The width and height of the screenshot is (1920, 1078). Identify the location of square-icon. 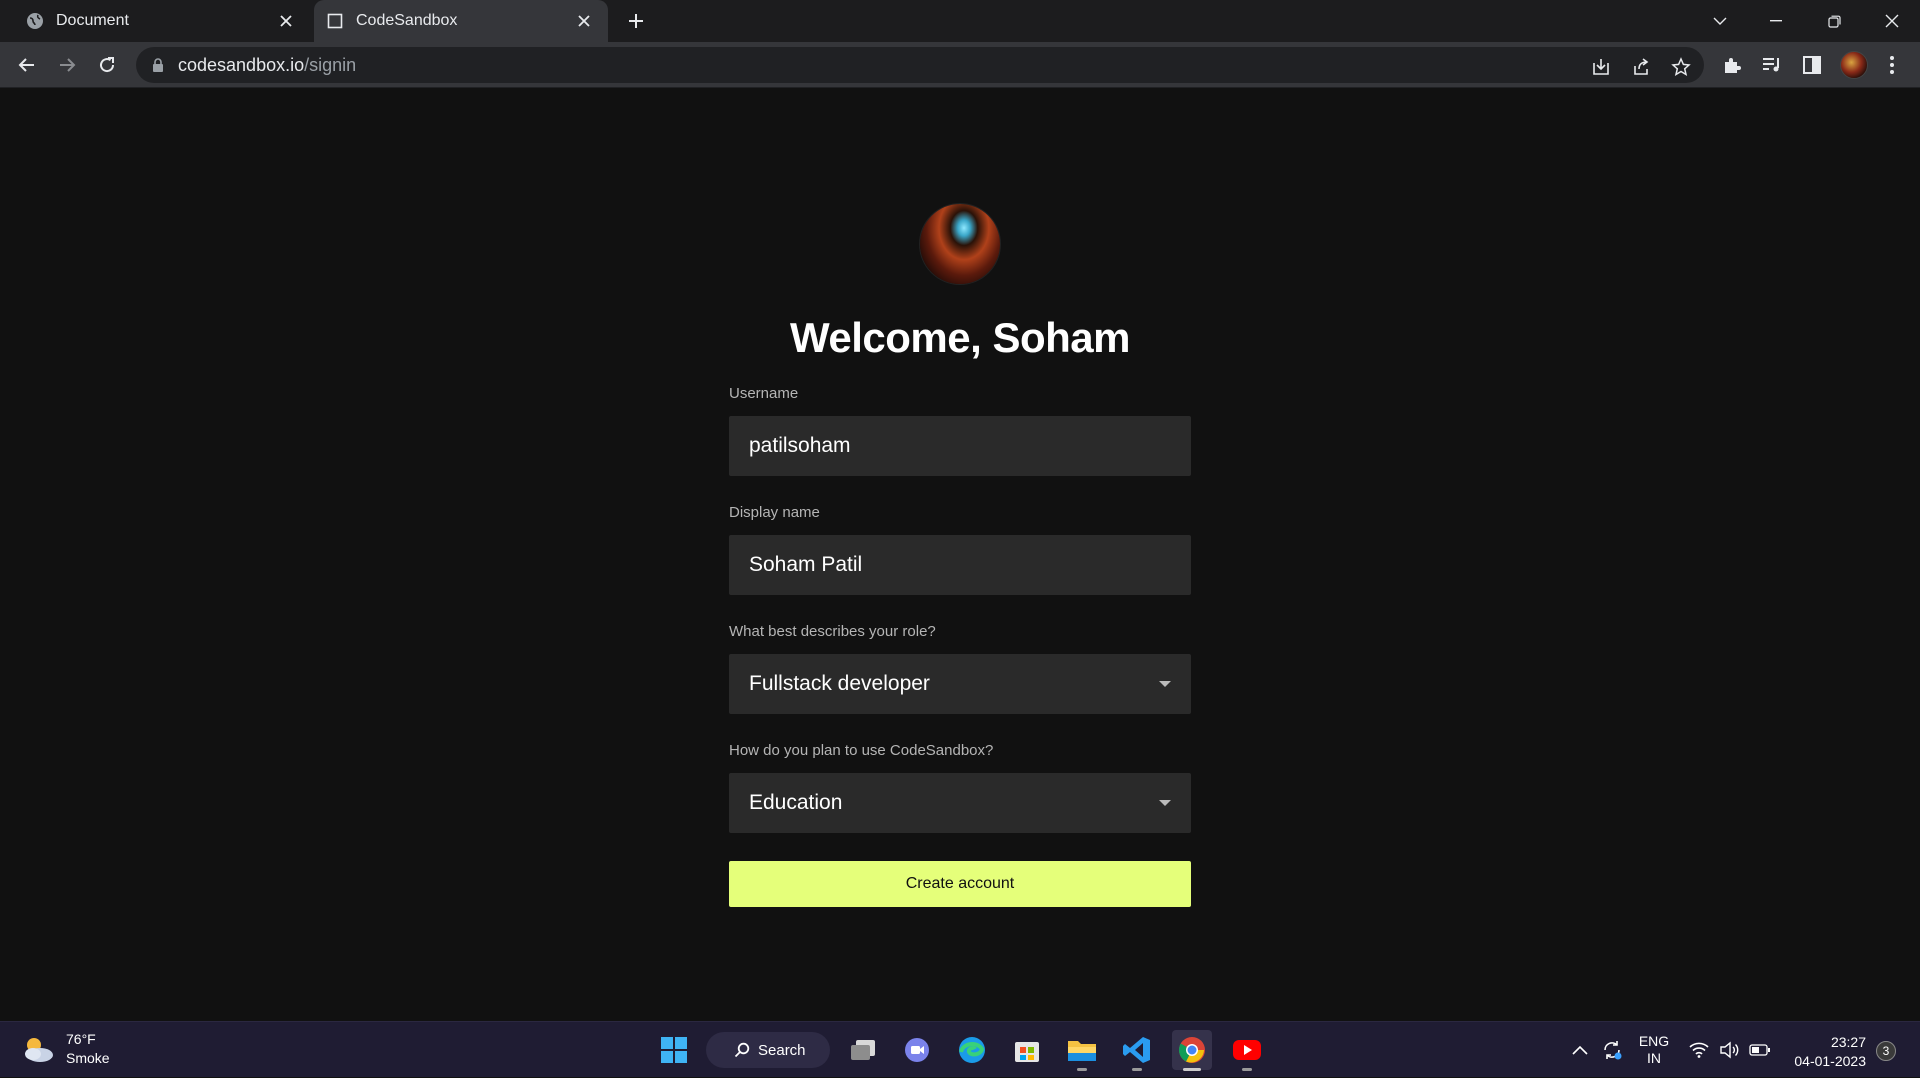
(335, 21).